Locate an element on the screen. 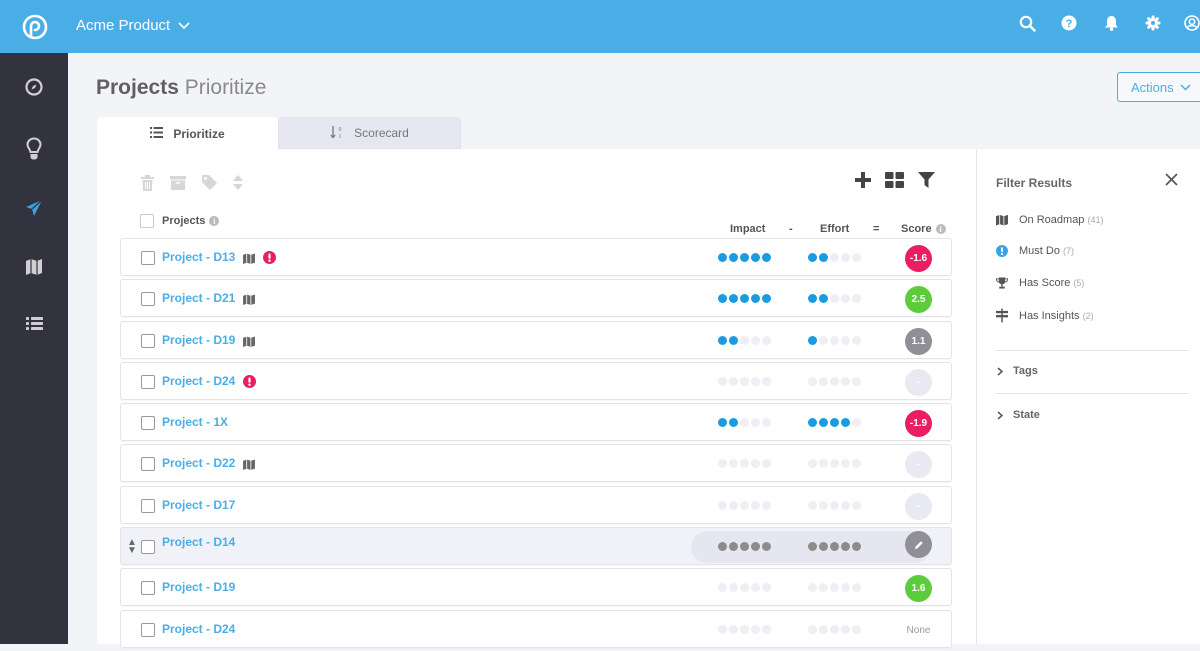 The width and height of the screenshot is (1200, 651). search-icon is located at coordinates (1027, 23).